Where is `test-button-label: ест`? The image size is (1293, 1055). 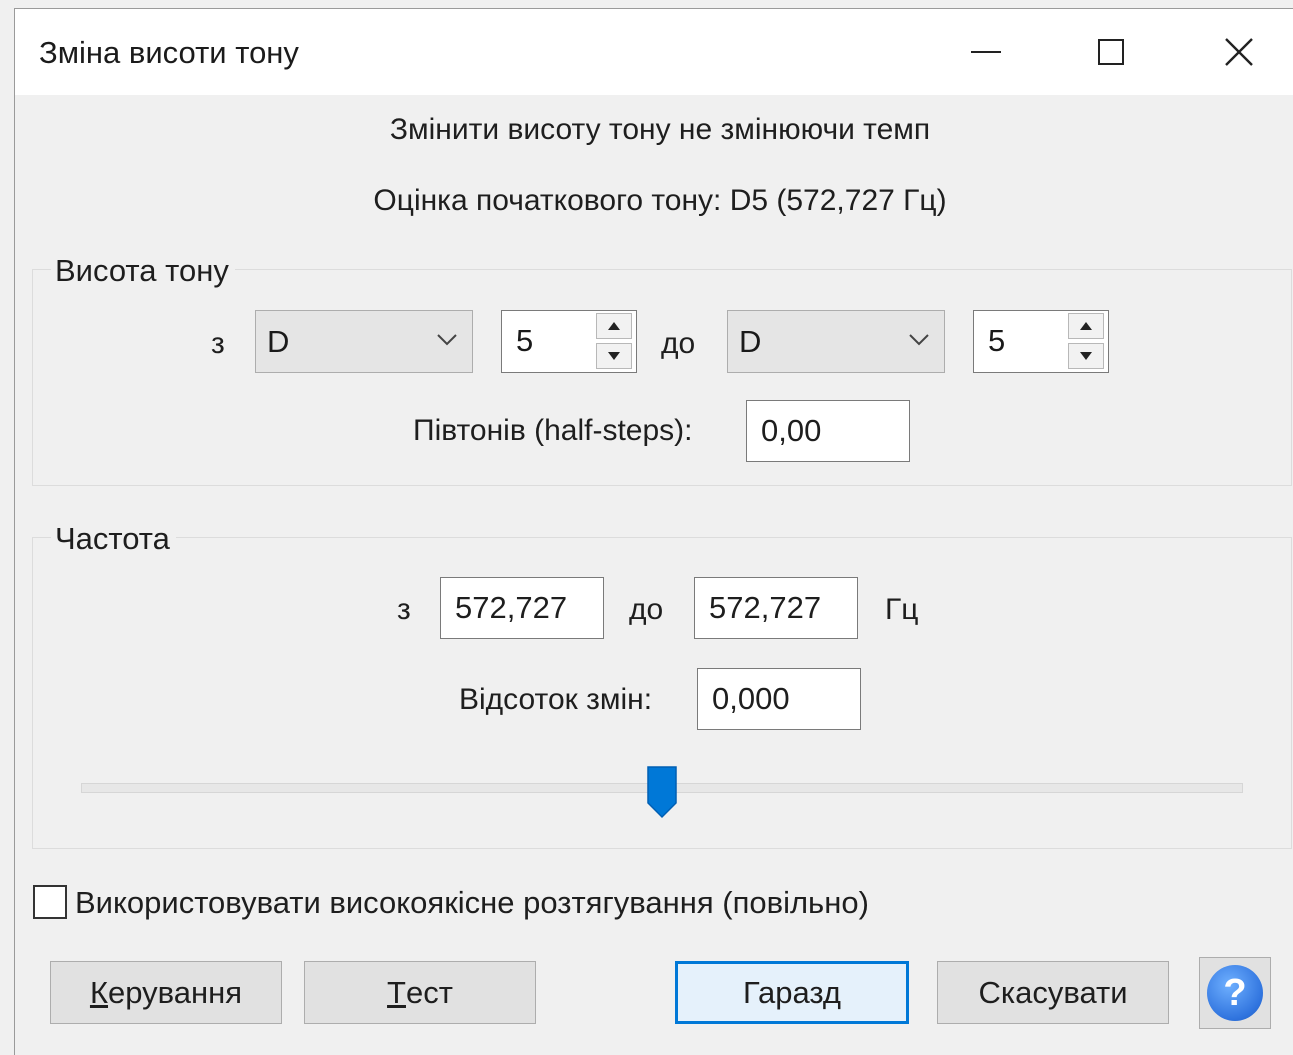
test-button-label: ест is located at coordinates (429, 992).